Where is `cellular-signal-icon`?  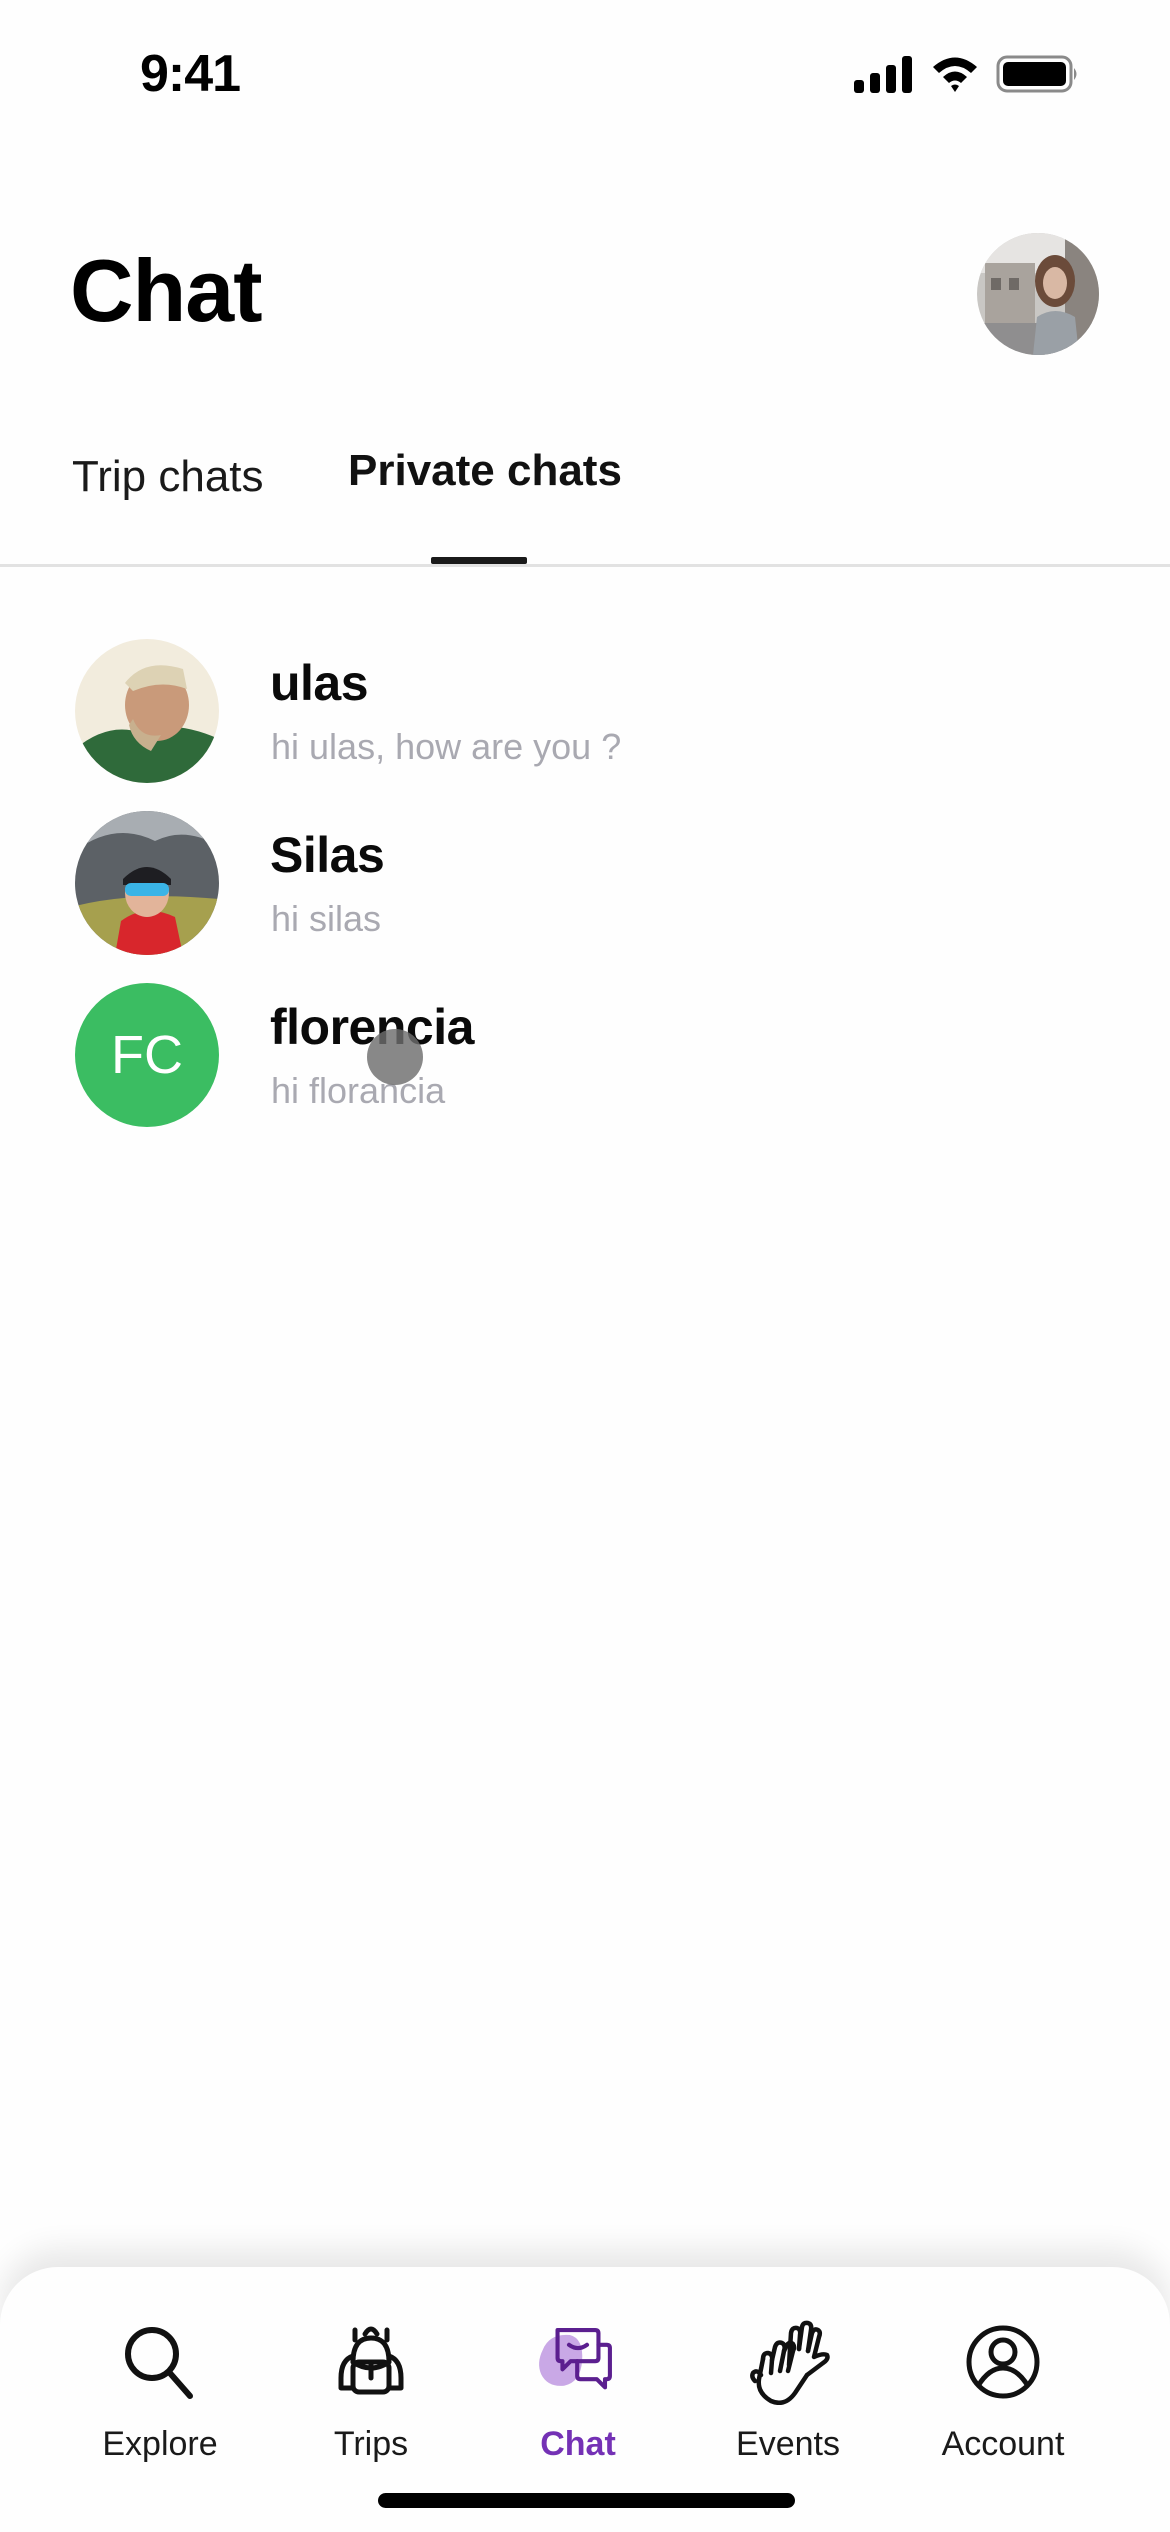
cellular-signal-icon is located at coordinates (883, 74).